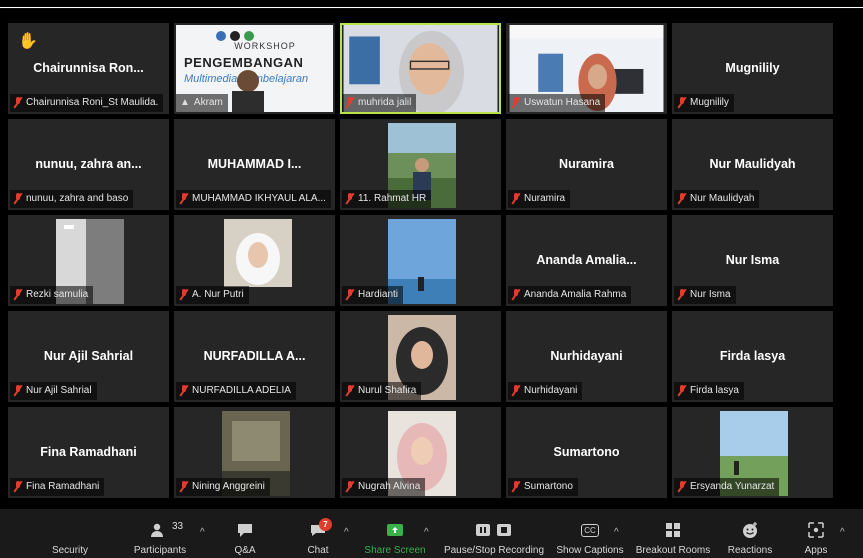 The height and width of the screenshot is (558, 863). What do you see at coordinates (70, 533) in the screenshot?
I see `security-button: Security` at bounding box center [70, 533].